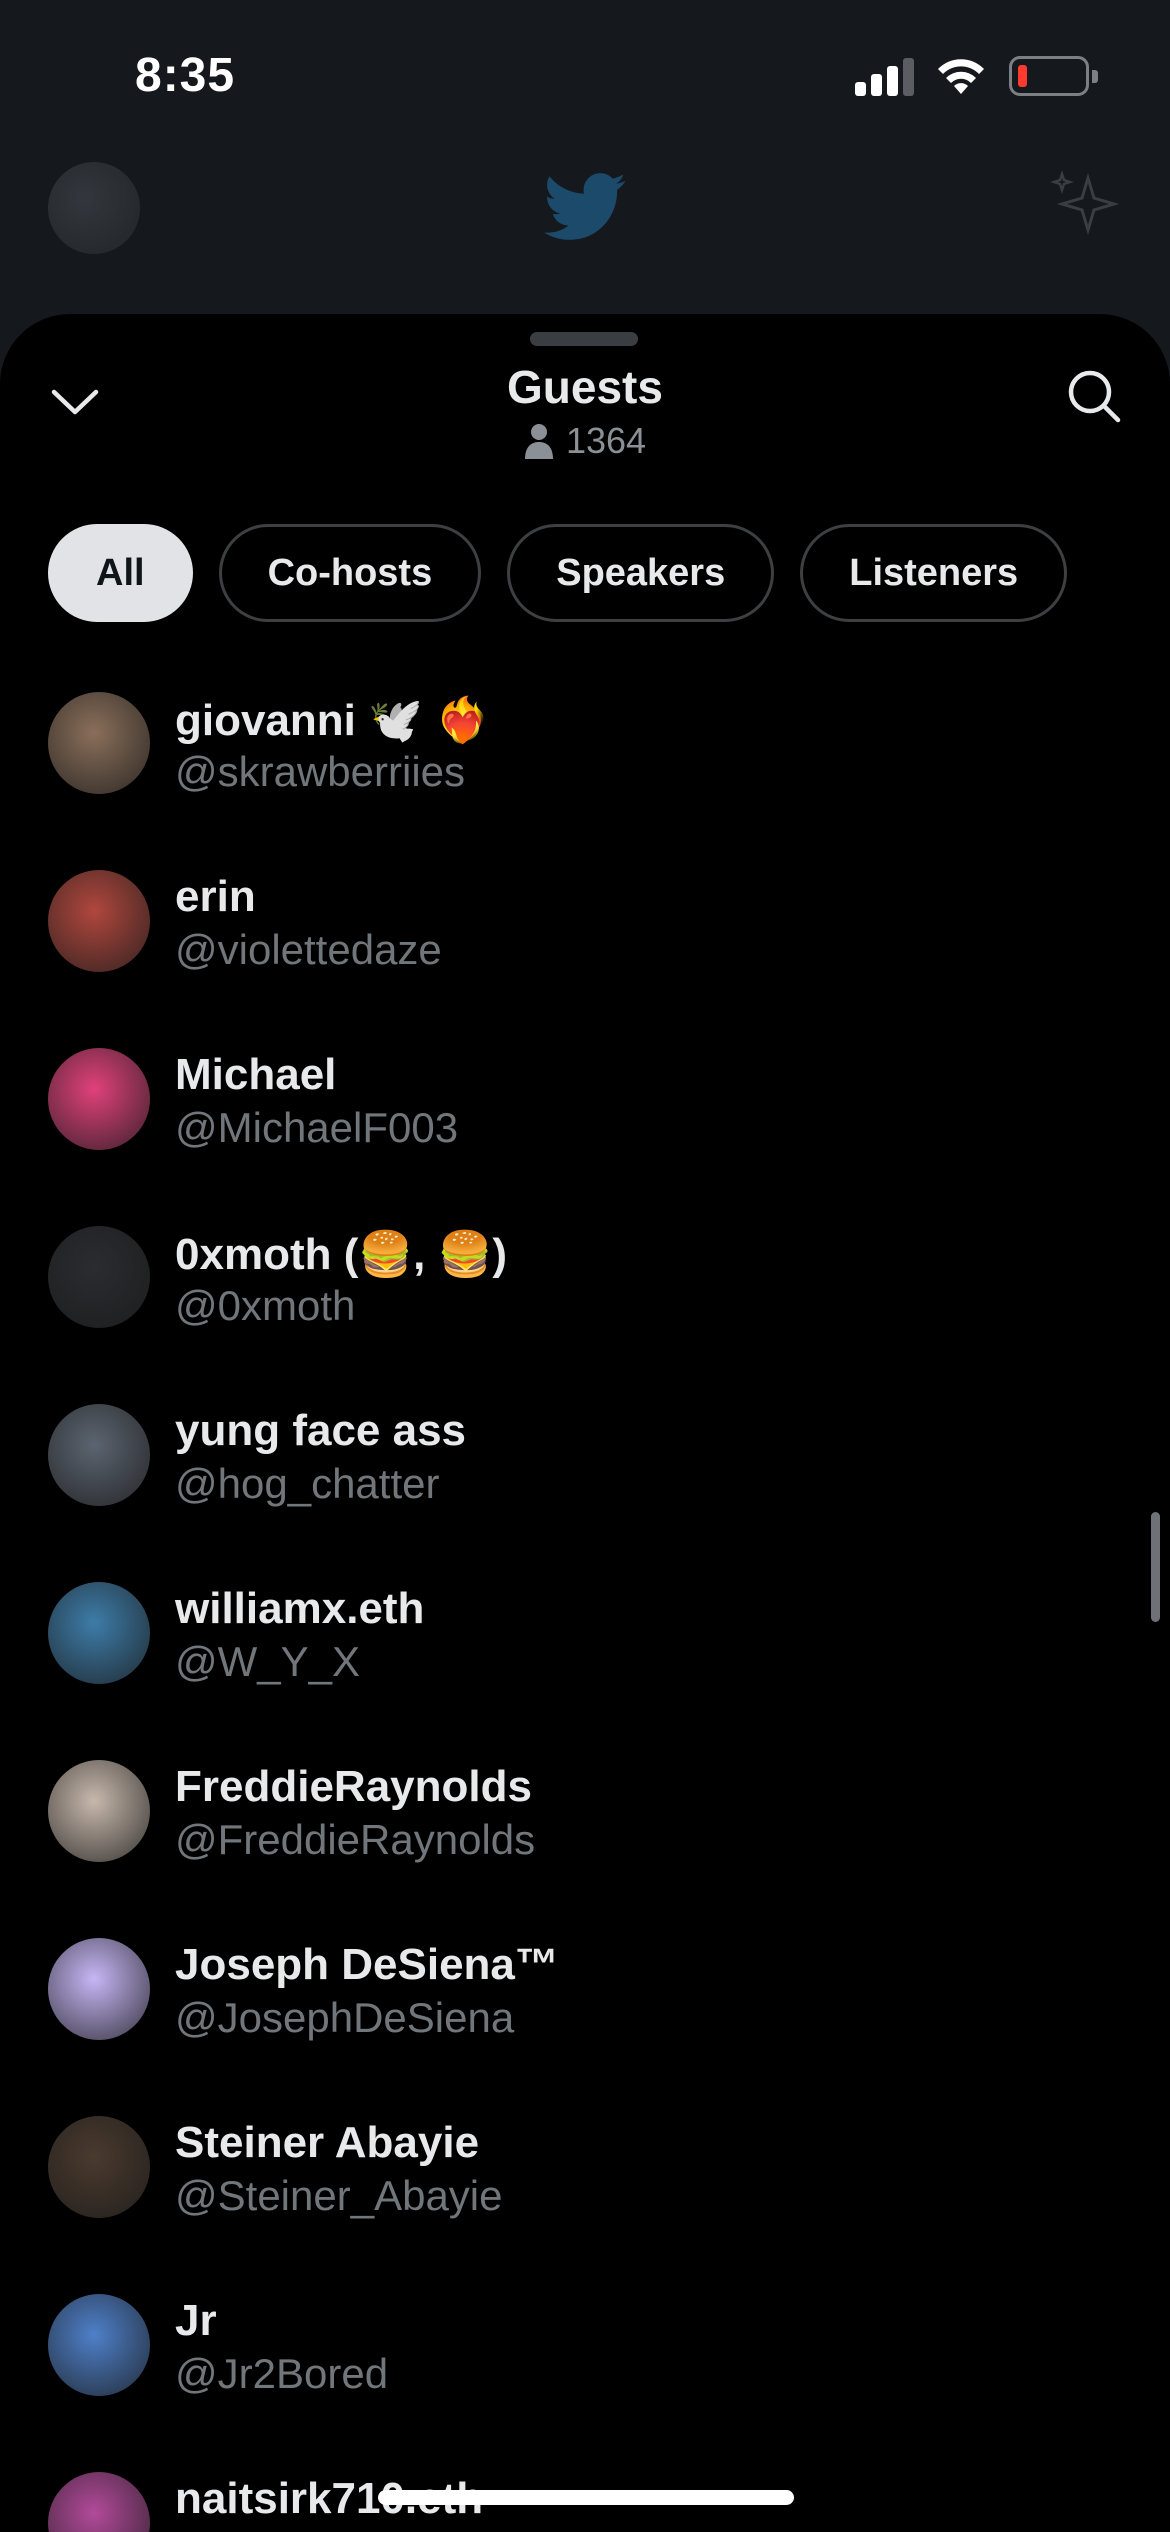 This screenshot has height=2532, width=1170. What do you see at coordinates (1155, 1567) in the screenshot?
I see `scrollbar` at bounding box center [1155, 1567].